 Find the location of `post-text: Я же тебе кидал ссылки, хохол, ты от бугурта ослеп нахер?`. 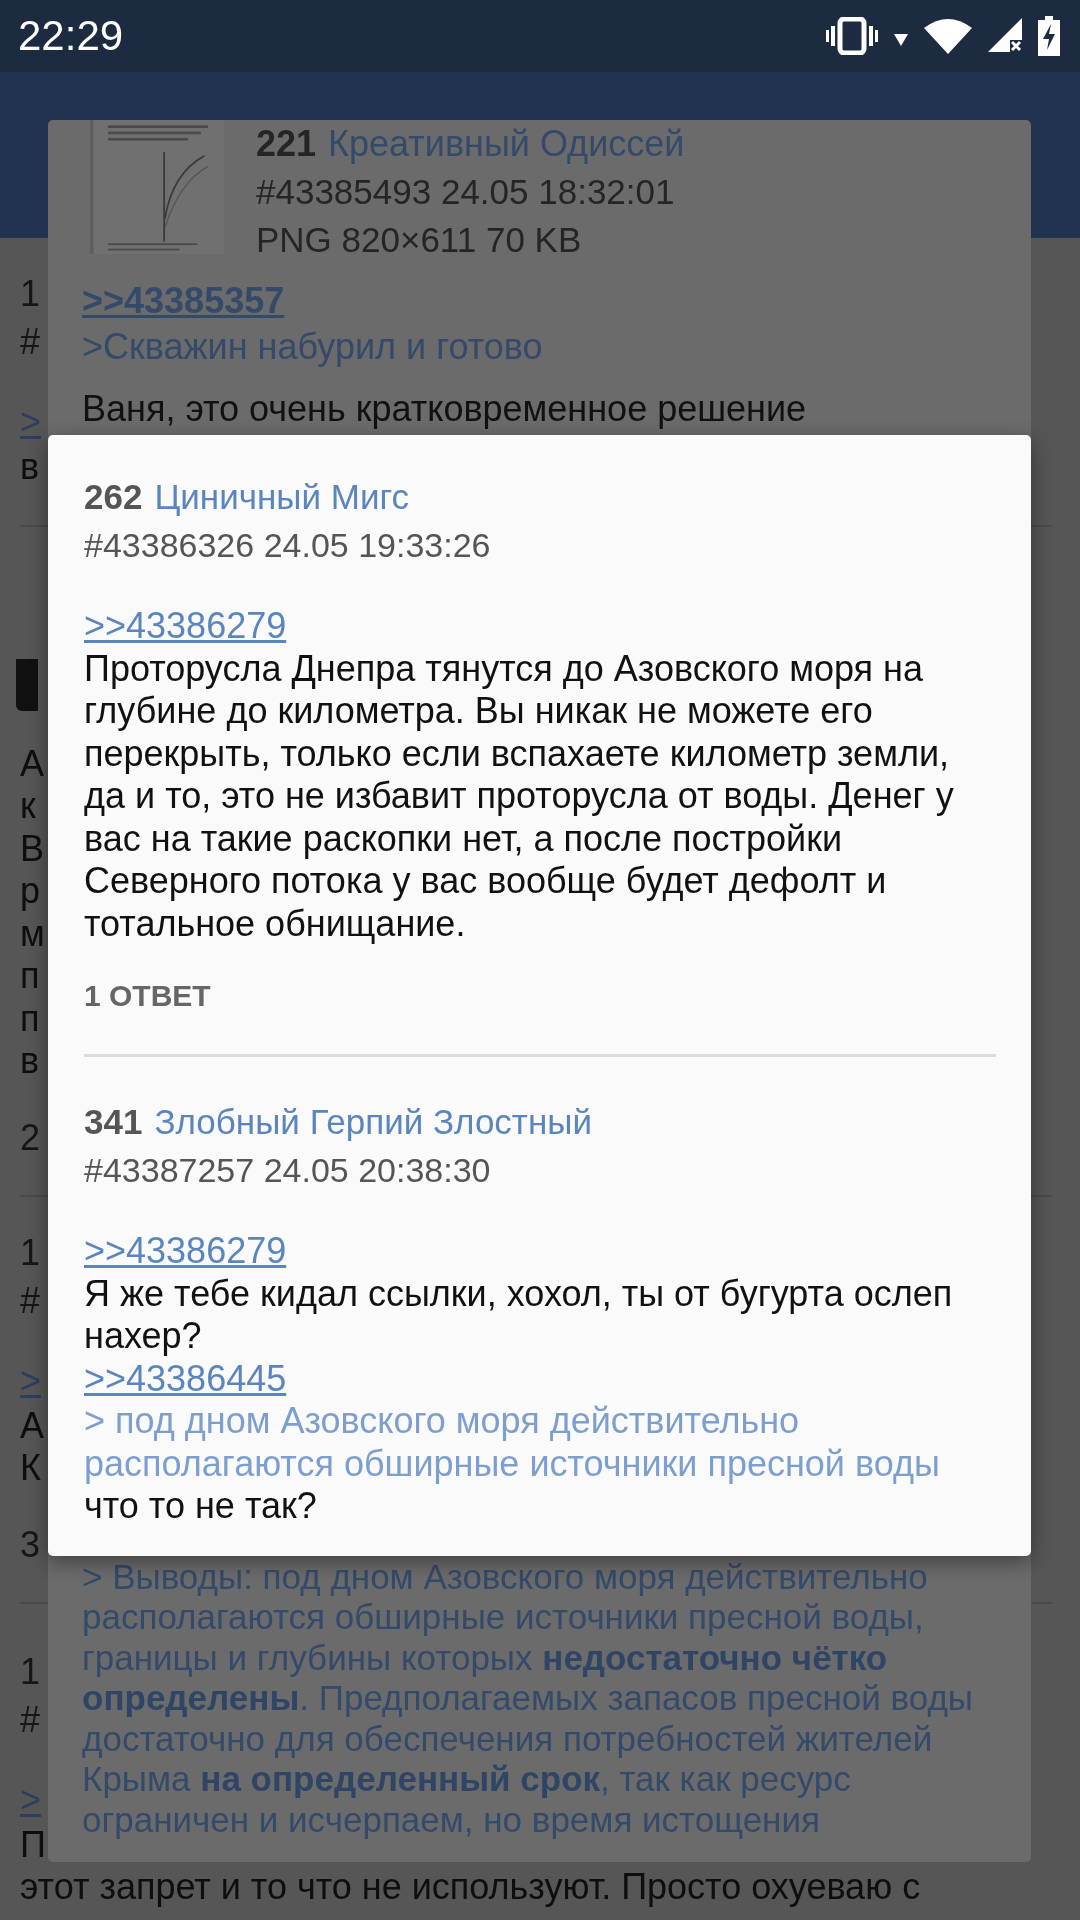

post-text: Я же тебе кидал ссылки, хохол, ты от бугурта ослеп нахер? is located at coordinates (519, 1315).